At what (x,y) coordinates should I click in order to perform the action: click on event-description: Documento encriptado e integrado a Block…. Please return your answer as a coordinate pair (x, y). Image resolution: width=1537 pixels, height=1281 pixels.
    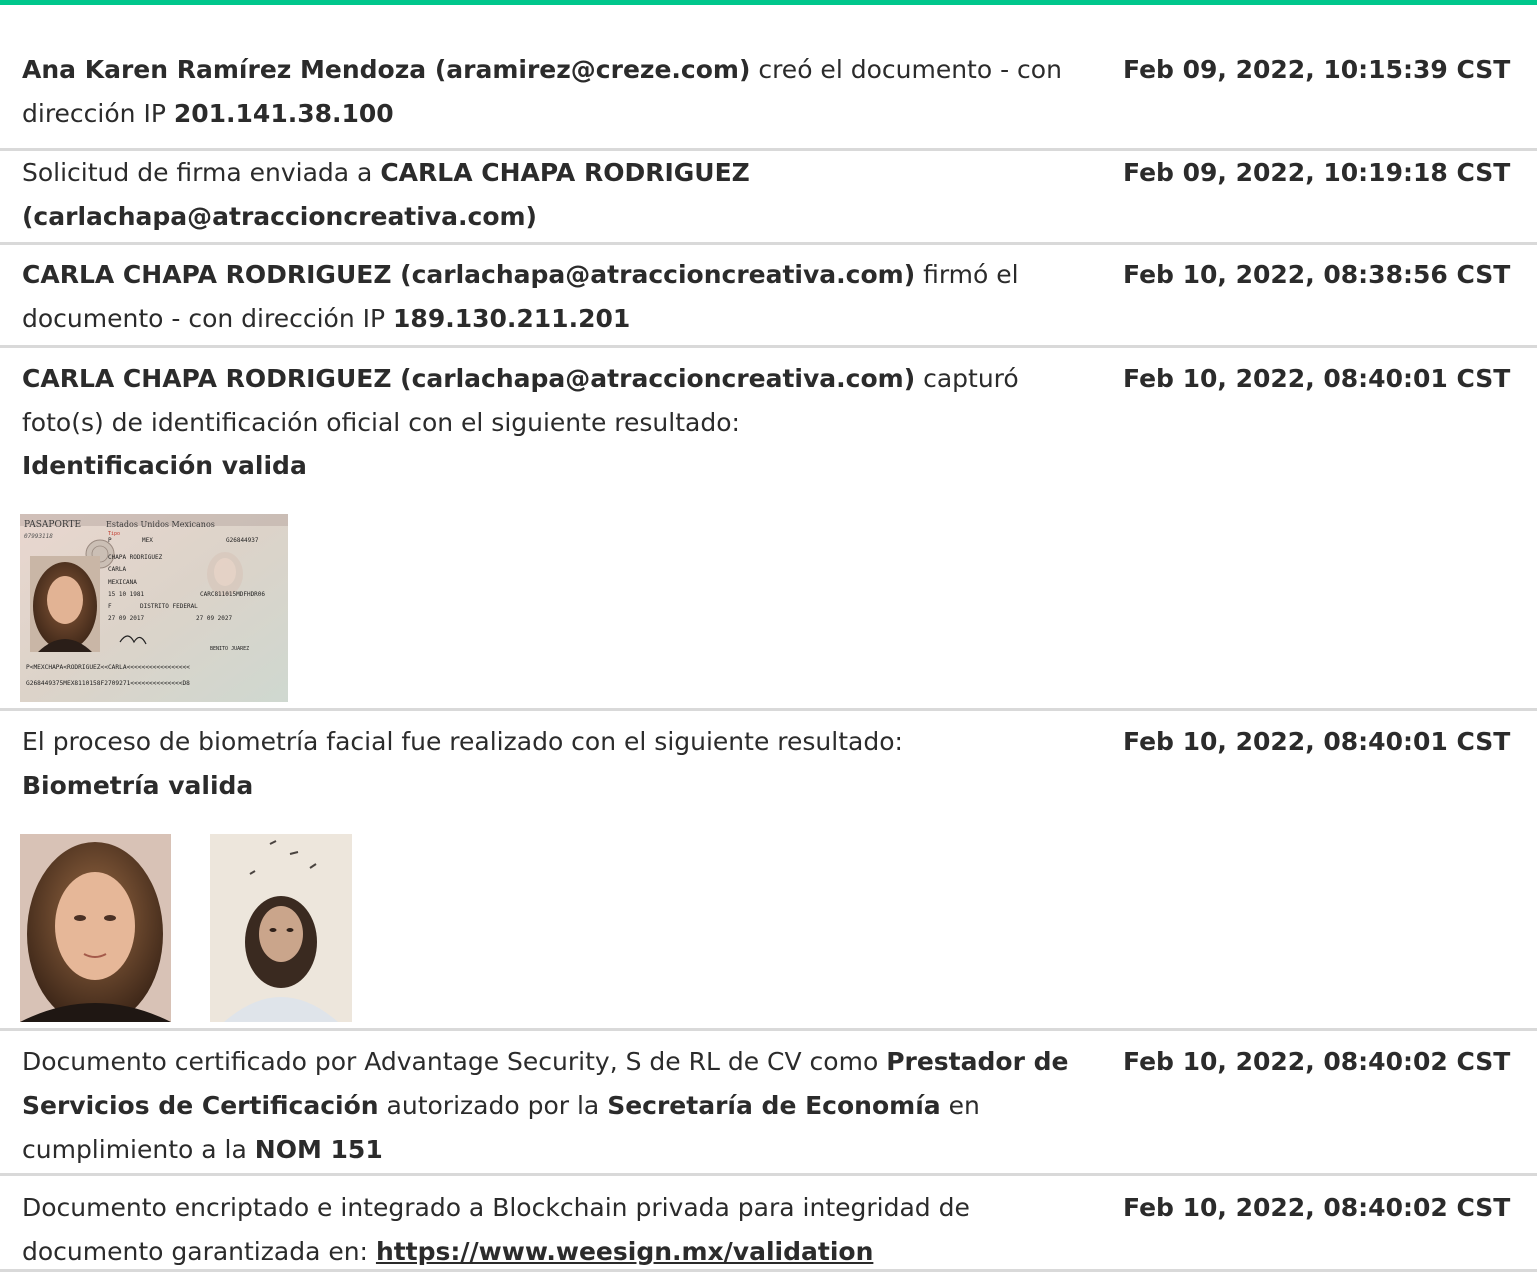
    Looking at the image, I should click on (552, 1230).